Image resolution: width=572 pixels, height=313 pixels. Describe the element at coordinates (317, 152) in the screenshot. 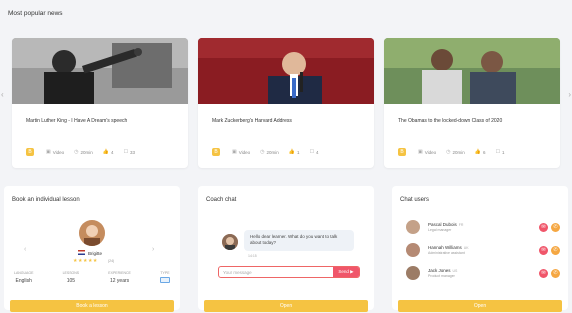

I see `comments-count: 4` at that location.